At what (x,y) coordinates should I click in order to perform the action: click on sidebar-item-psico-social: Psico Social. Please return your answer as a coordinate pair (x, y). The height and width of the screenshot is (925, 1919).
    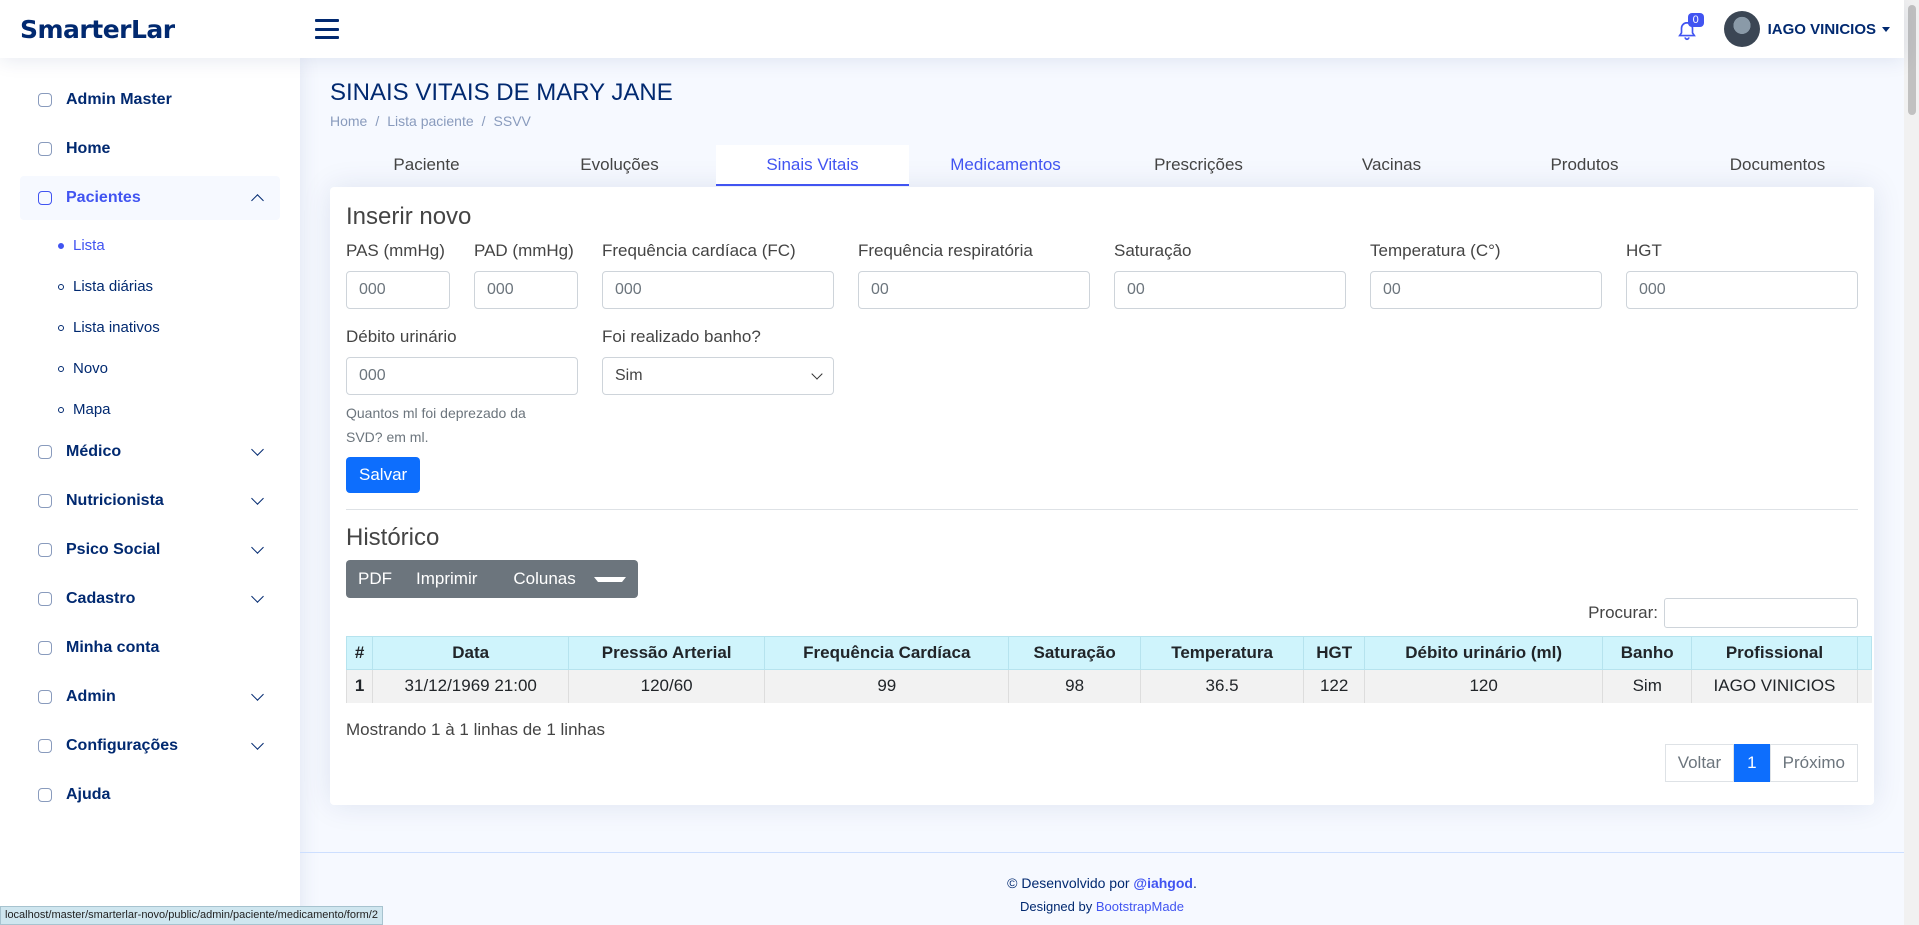
    Looking at the image, I should click on (150, 550).